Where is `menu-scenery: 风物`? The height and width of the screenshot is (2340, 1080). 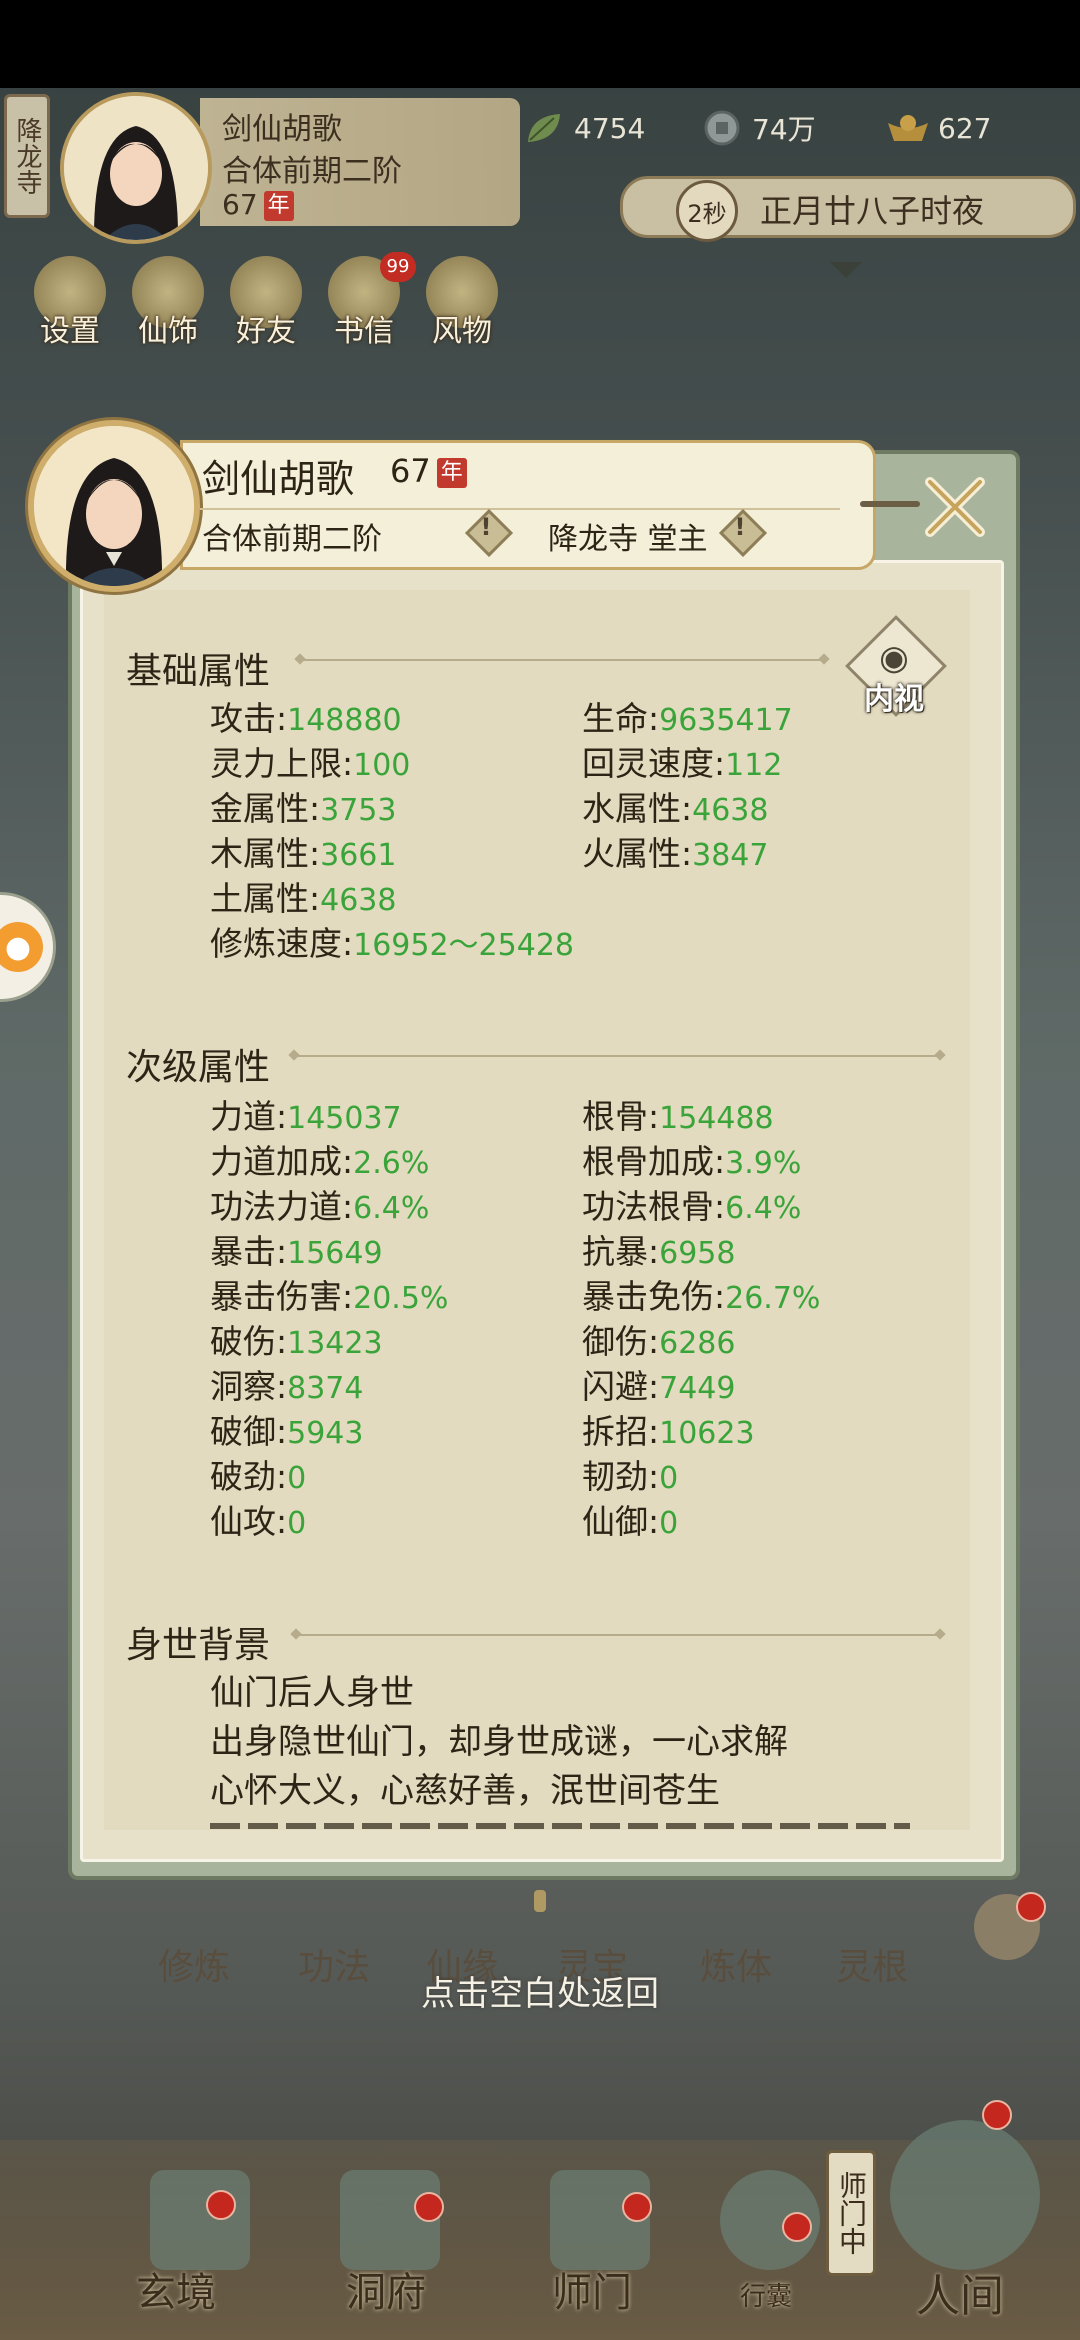
menu-scenery: 风物 is located at coordinates (462, 302).